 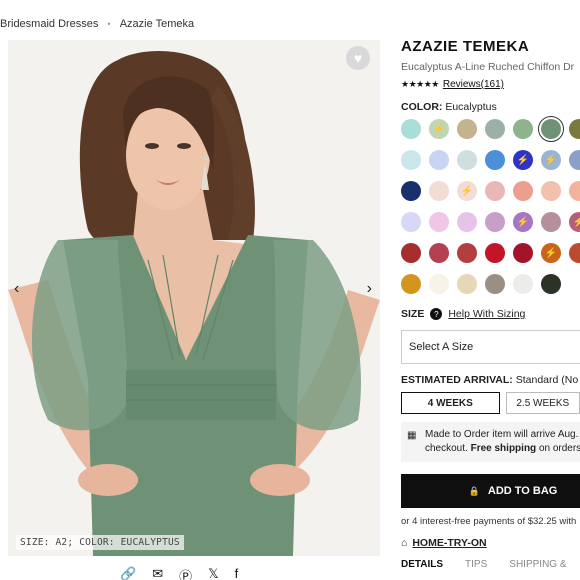 What do you see at coordinates (128, 573) in the screenshot?
I see `link-icon: 🔗` at bounding box center [128, 573].